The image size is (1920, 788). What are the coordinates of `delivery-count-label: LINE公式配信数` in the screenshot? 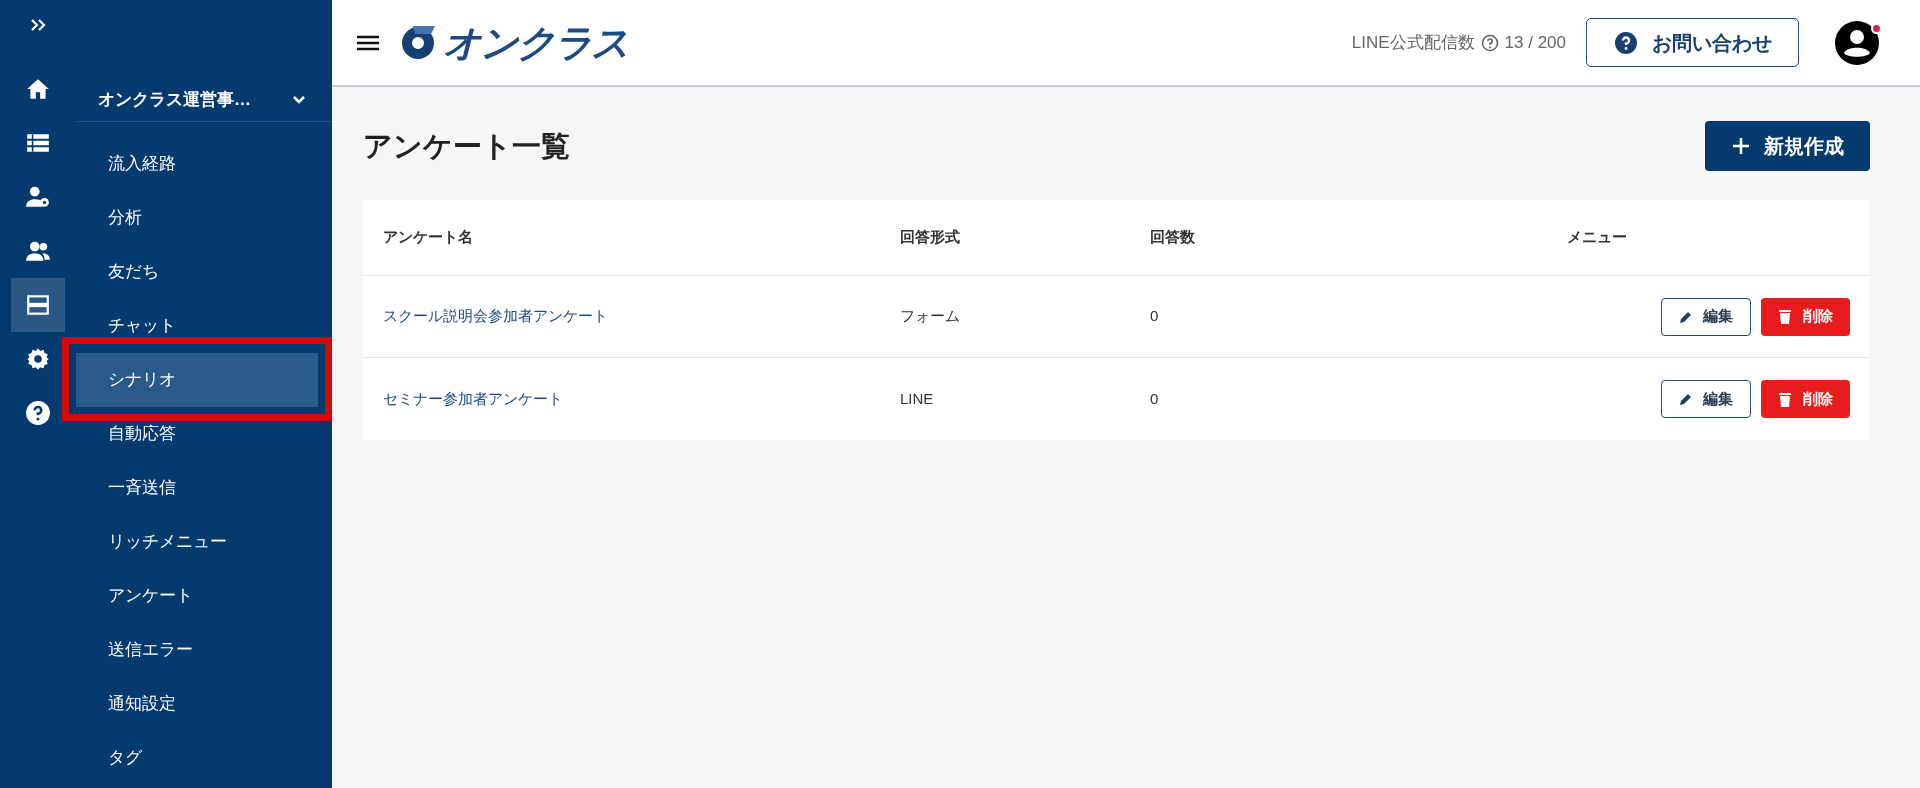 It's located at (1413, 42).